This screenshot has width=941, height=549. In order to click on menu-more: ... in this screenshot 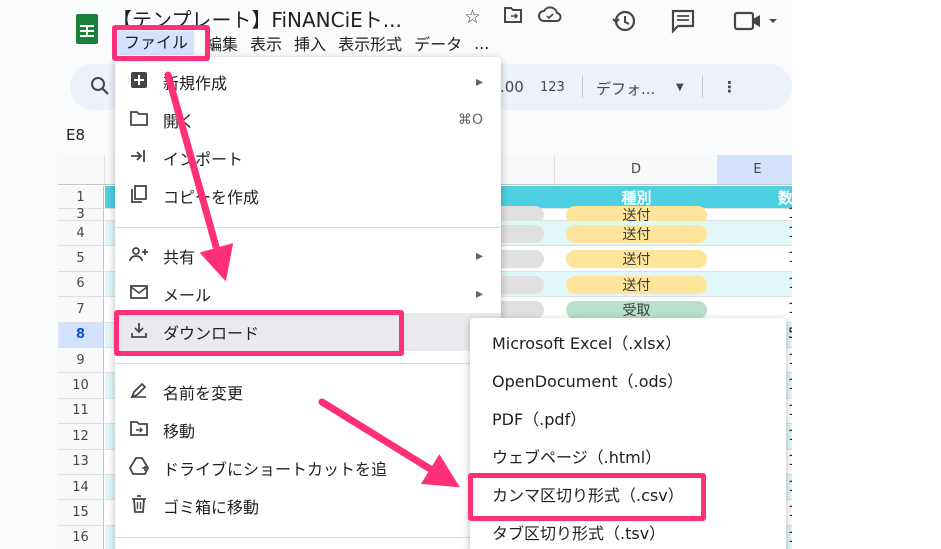, I will do `click(481, 43)`.